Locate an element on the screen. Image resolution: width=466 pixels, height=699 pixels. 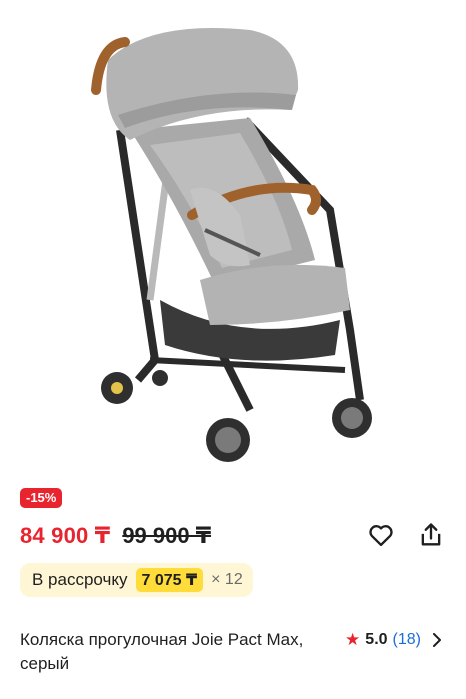
star-icon: ★ is located at coordinates (353, 639).